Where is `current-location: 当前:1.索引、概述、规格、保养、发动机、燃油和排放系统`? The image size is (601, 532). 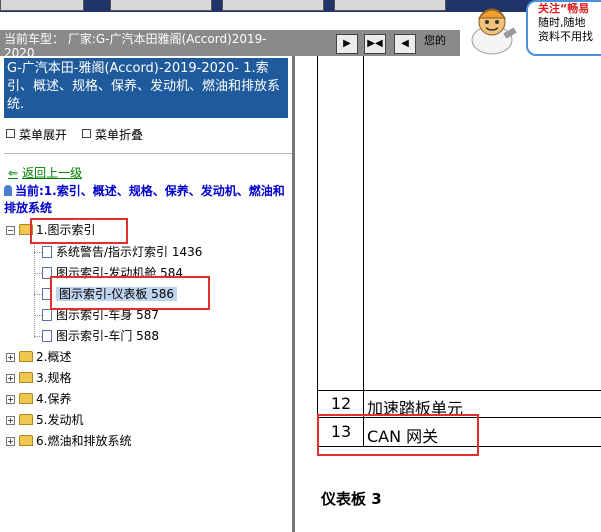 current-location: 当前:1.索引、概述、规格、保养、发动机、燃油和排放系统 is located at coordinates (147, 200).